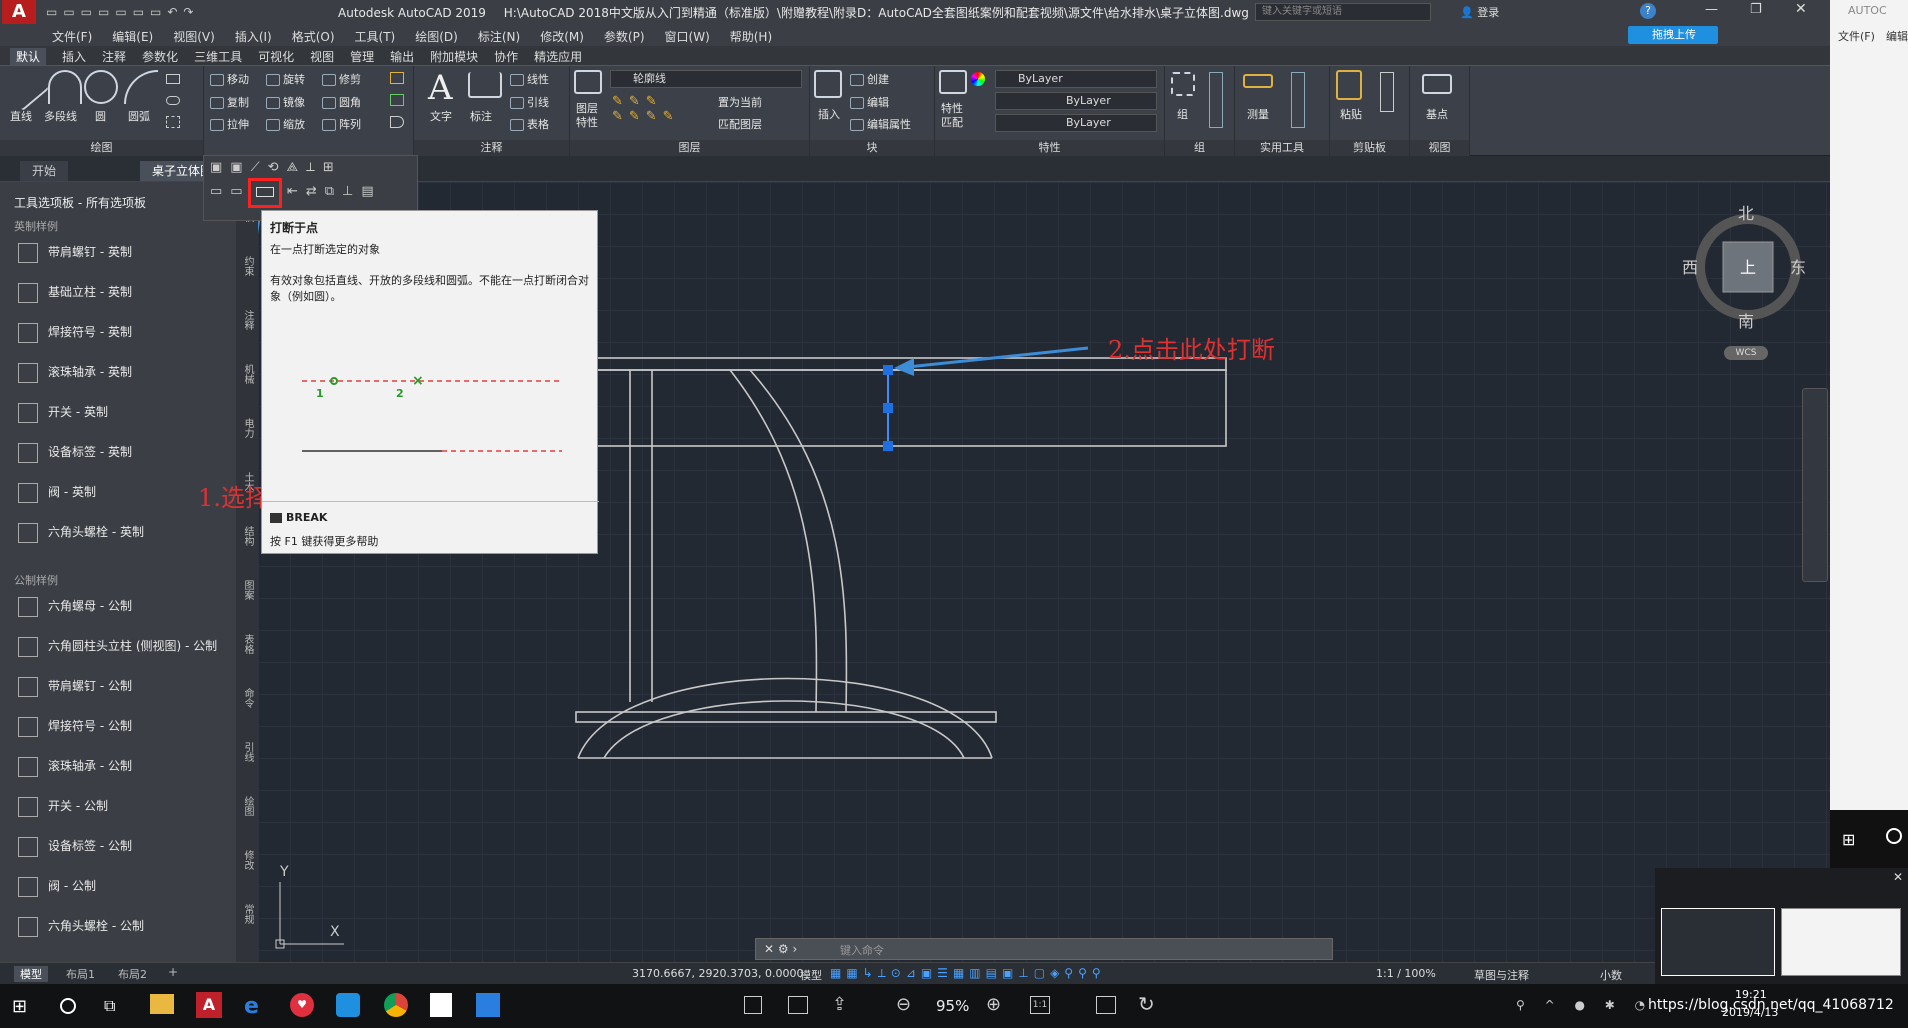 This screenshot has width=1908, height=1028. I want to click on actual-size-icon: 1:1, so click(1040, 1005).